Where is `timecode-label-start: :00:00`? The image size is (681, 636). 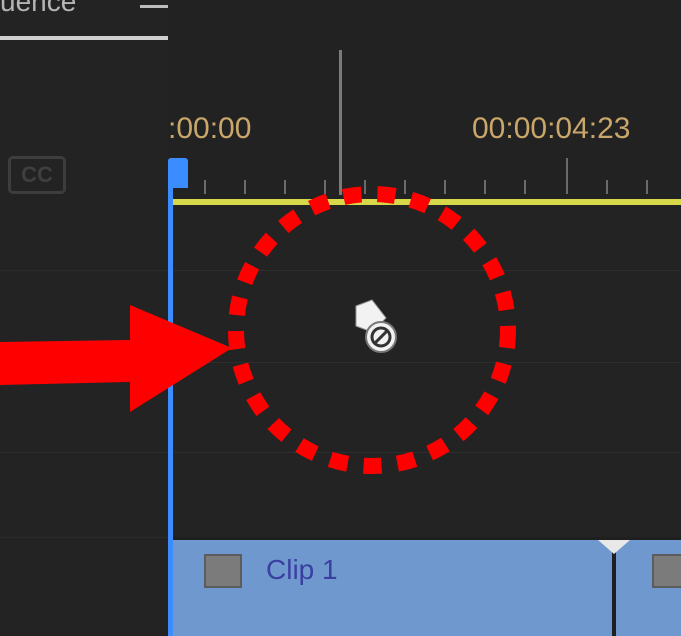 timecode-label-start: :00:00 is located at coordinates (210, 128).